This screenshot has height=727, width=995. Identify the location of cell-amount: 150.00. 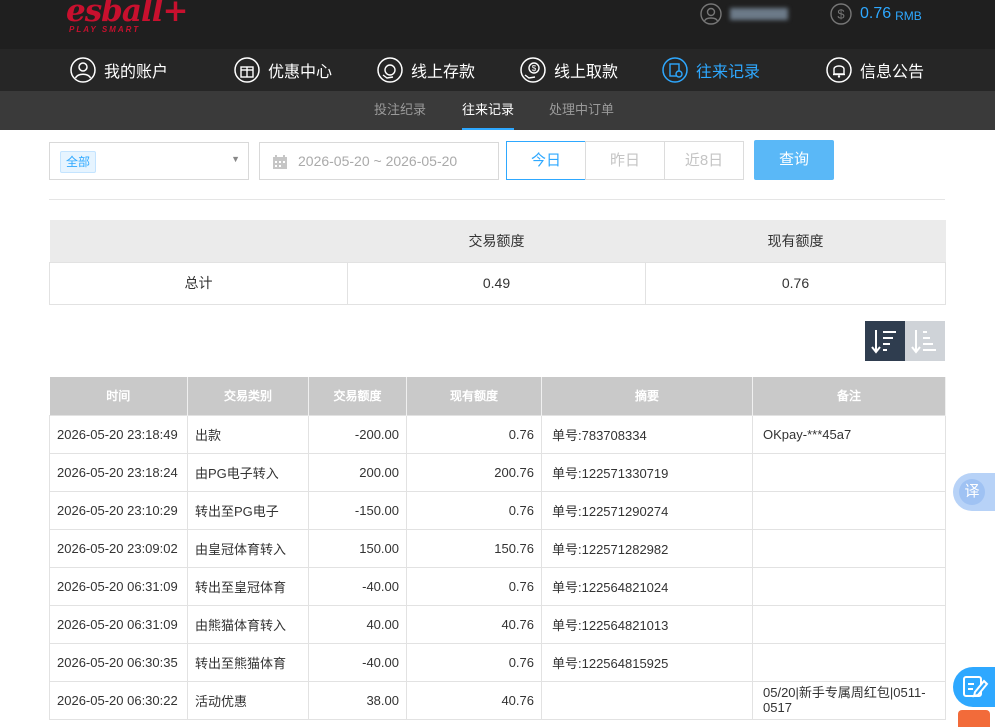
(357, 548).